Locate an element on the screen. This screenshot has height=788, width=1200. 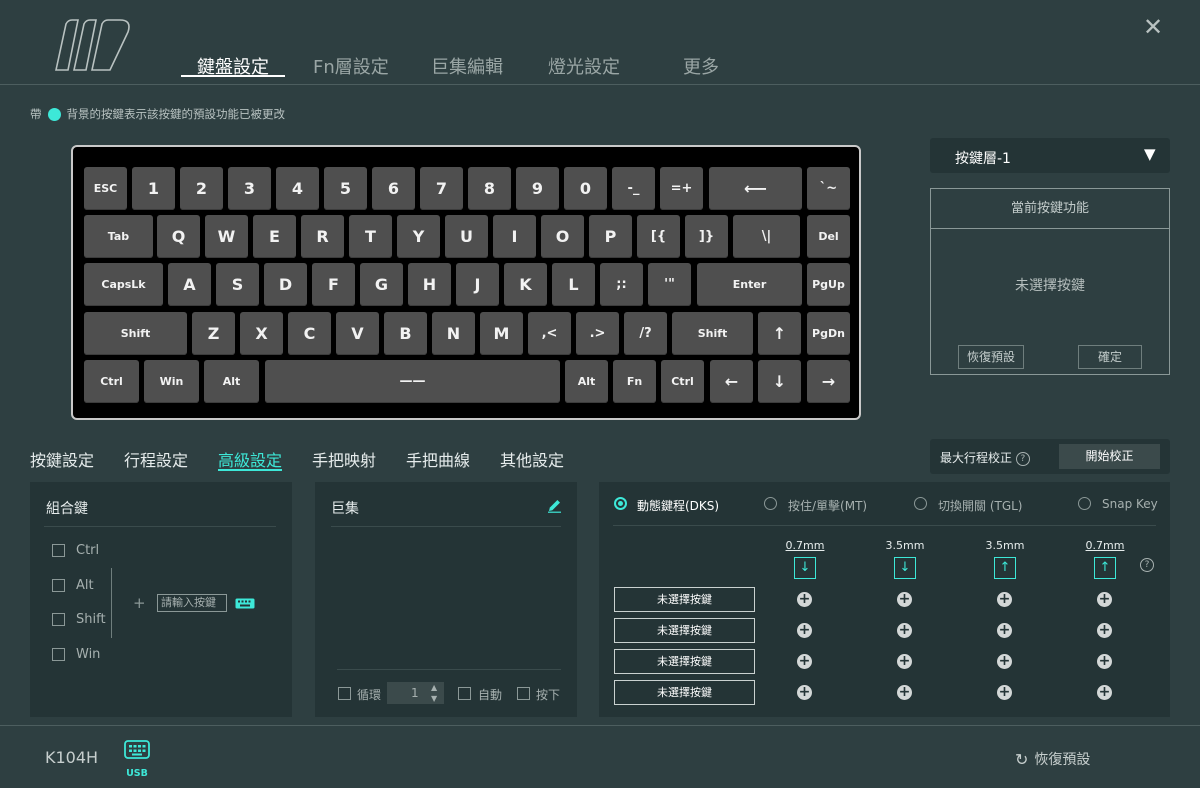
key-shift-r3c11: Shift is located at coordinates (712, 333).